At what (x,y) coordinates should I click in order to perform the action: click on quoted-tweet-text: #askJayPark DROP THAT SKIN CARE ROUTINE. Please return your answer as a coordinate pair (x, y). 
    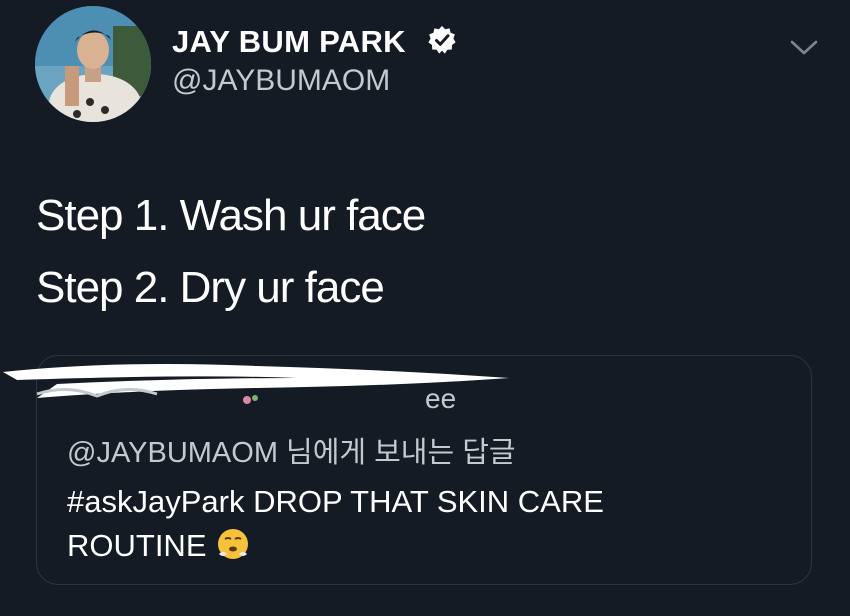
    Looking at the image, I should click on (387, 524).